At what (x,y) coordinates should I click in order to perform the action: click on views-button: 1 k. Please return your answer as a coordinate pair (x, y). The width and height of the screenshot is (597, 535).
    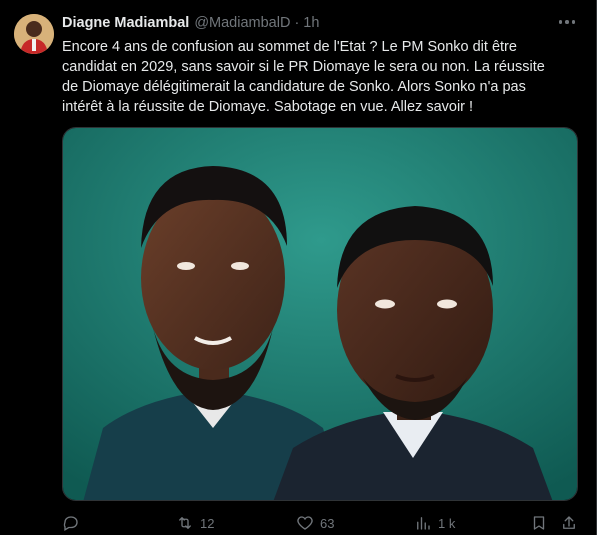
    Looking at the image, I should click on (434, 523).